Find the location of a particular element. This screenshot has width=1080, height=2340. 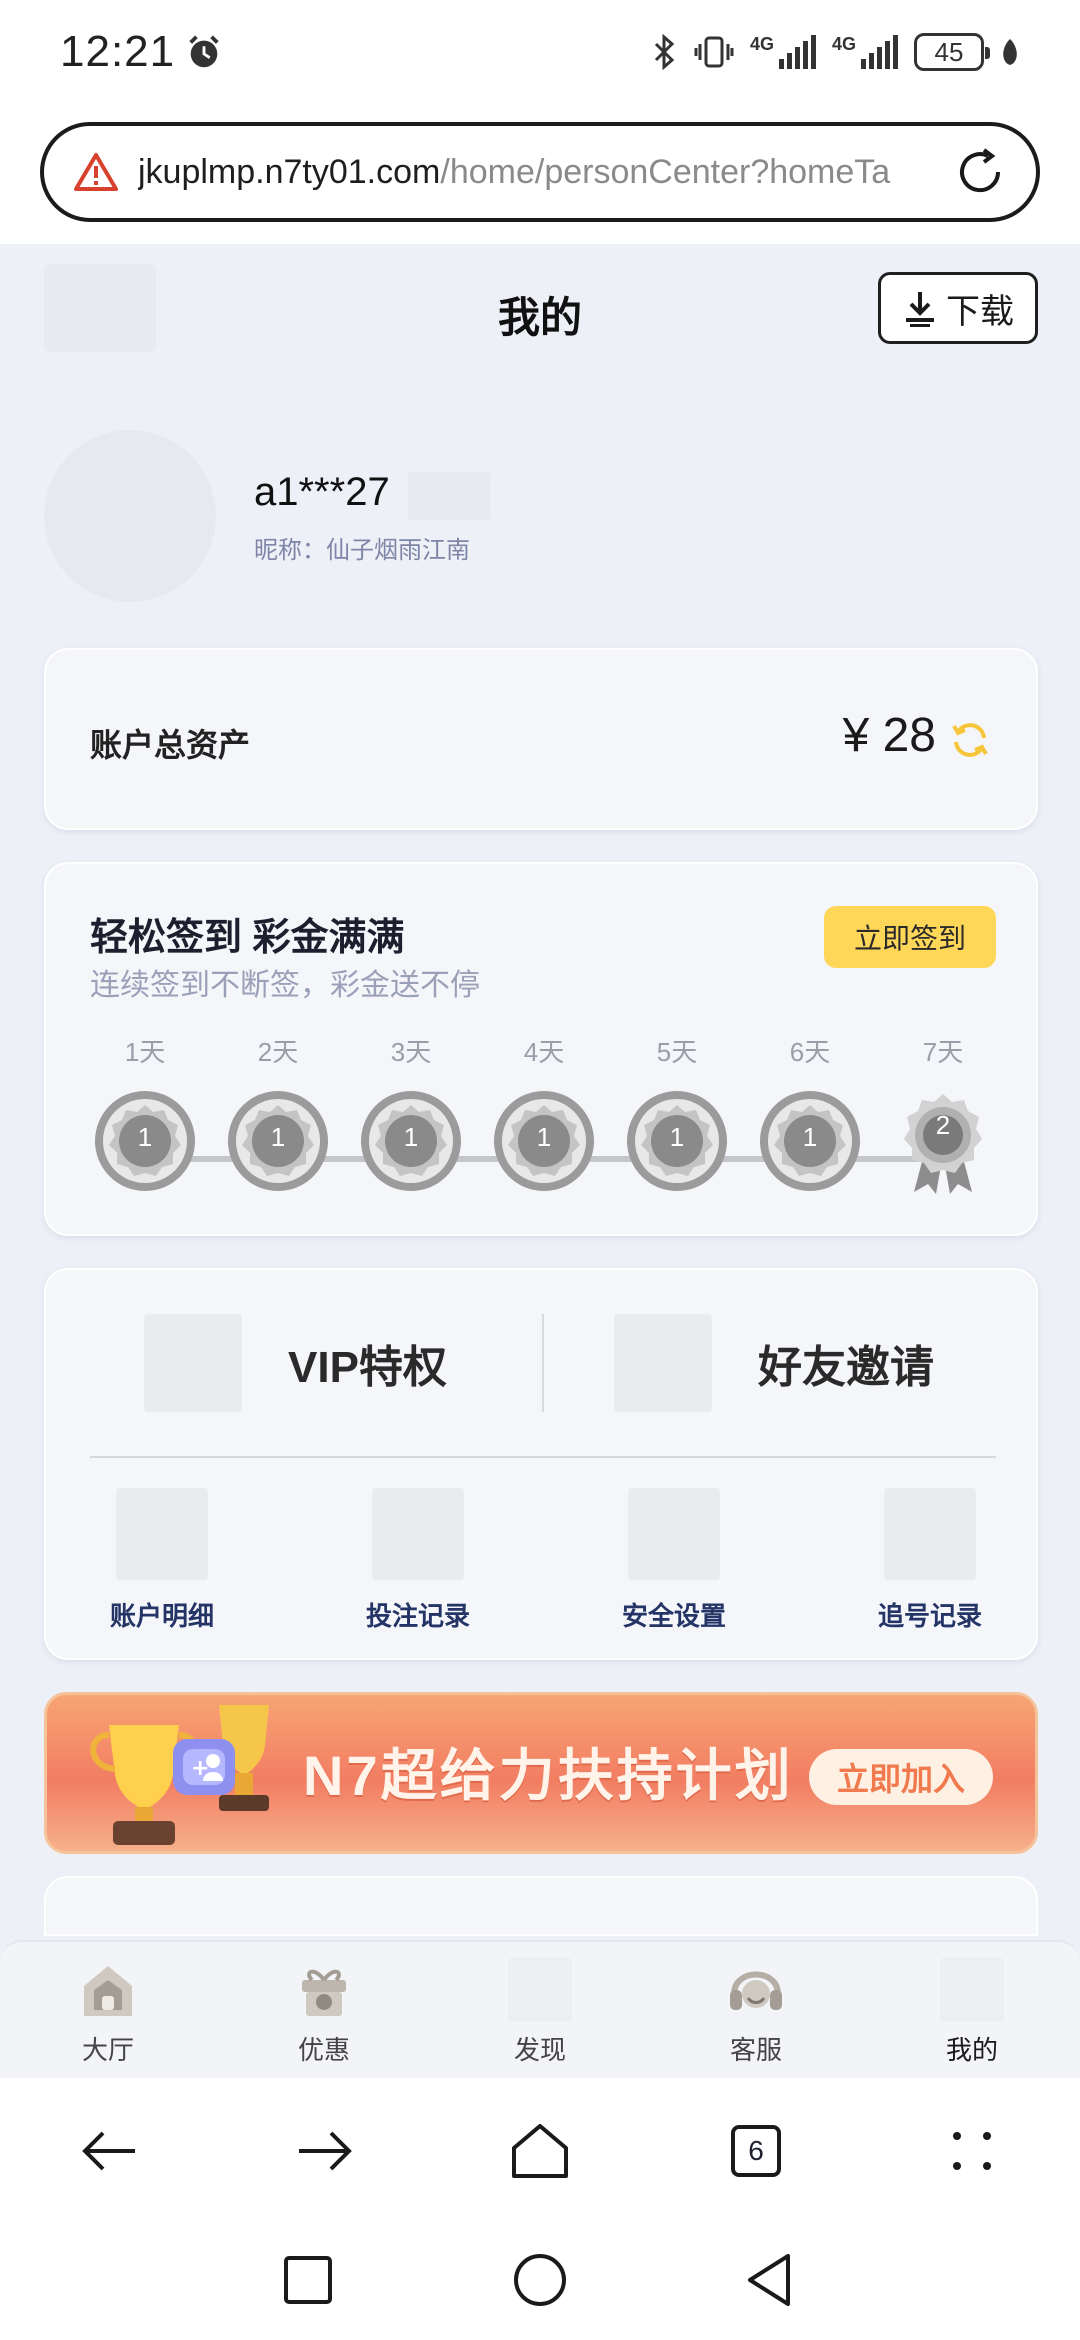

tab-discover: 发现 is located at coordinates (540, 2012).